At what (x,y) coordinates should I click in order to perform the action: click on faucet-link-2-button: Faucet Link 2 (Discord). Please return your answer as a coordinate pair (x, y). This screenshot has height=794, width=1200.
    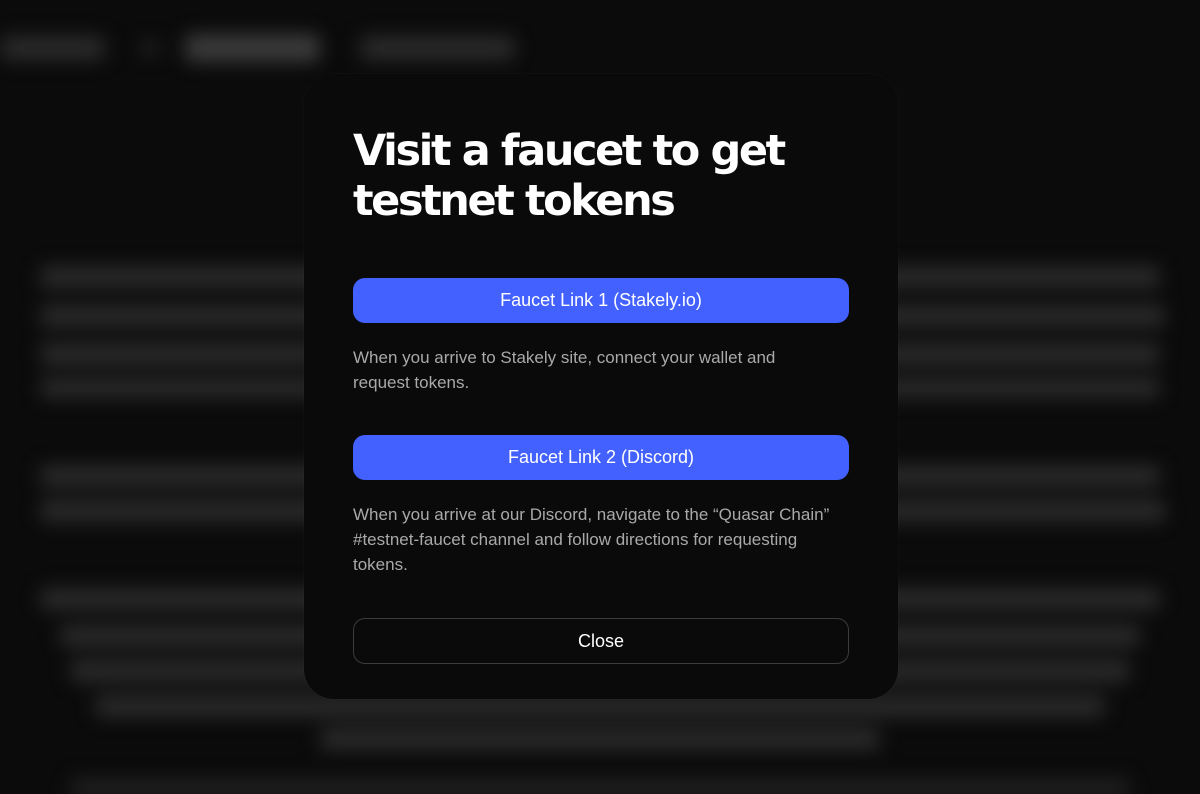
    Looking at the image, I should click on (601, 457).